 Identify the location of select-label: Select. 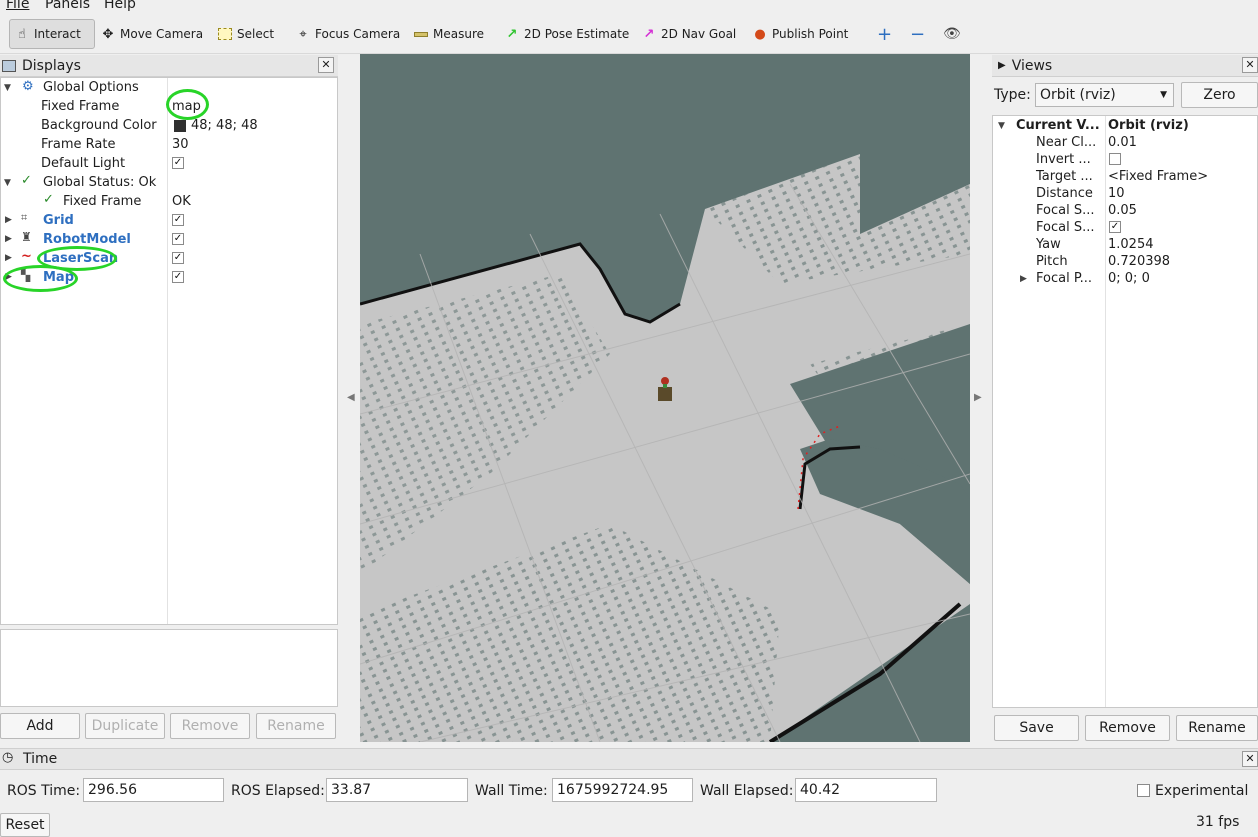
(256, 34).